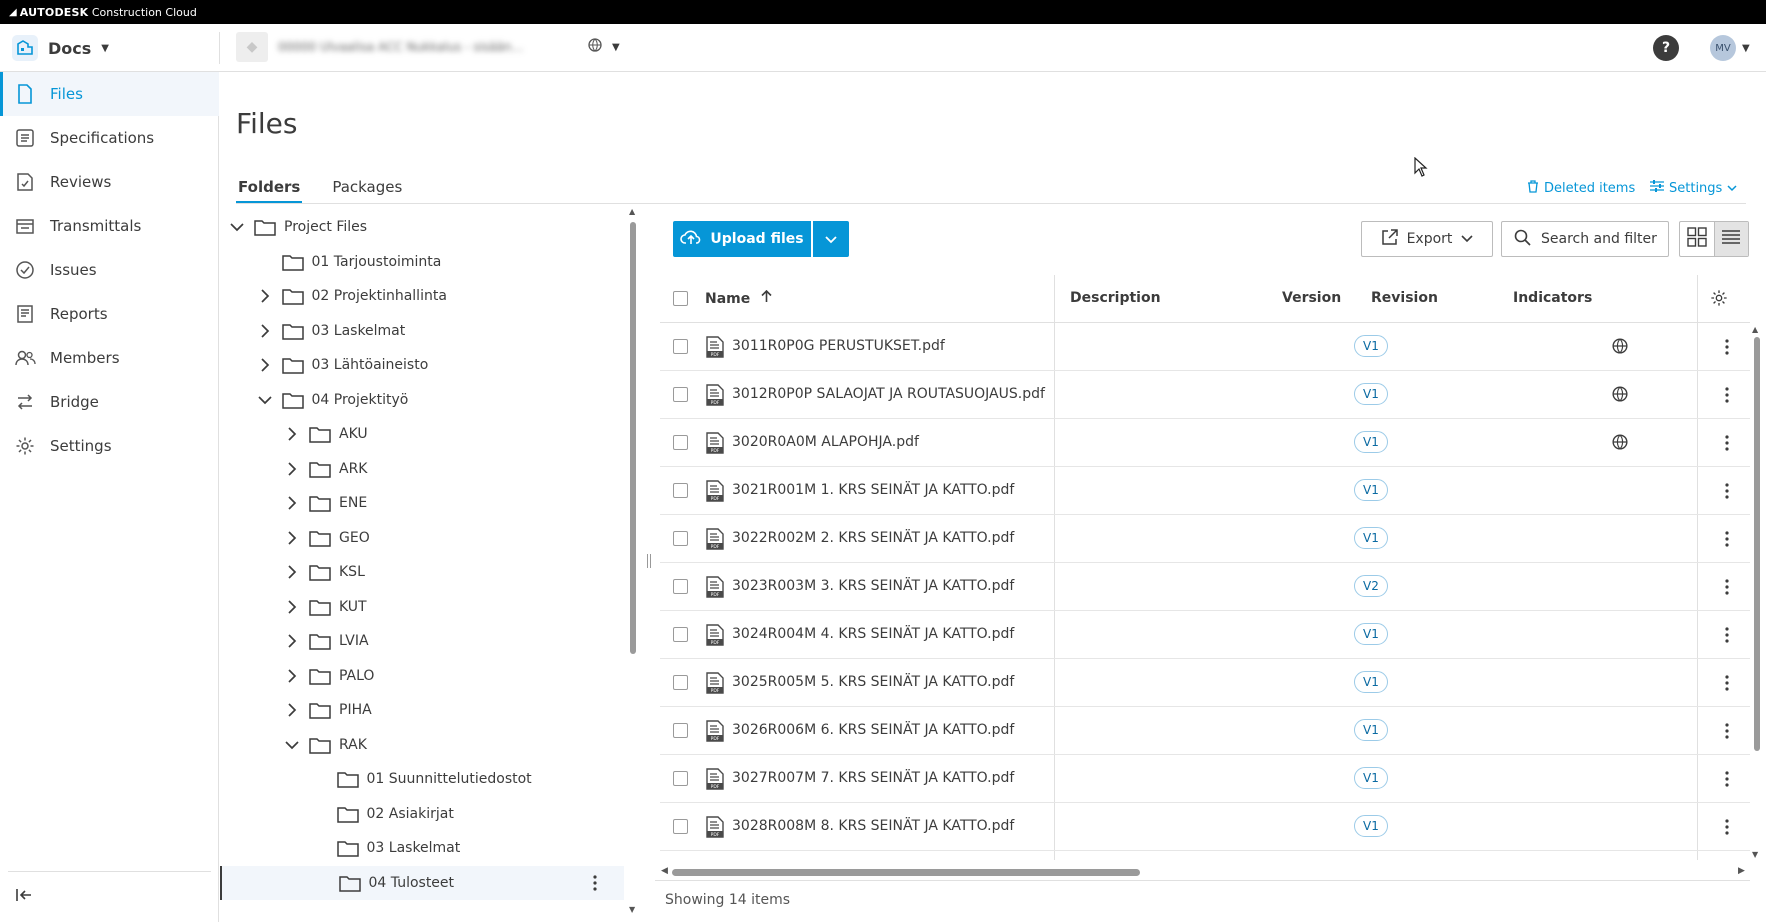 This screenshot has width=1766, height=922. I want to click on folder-tree-item: 03 Lähtöaineisto, so click(422, 365).